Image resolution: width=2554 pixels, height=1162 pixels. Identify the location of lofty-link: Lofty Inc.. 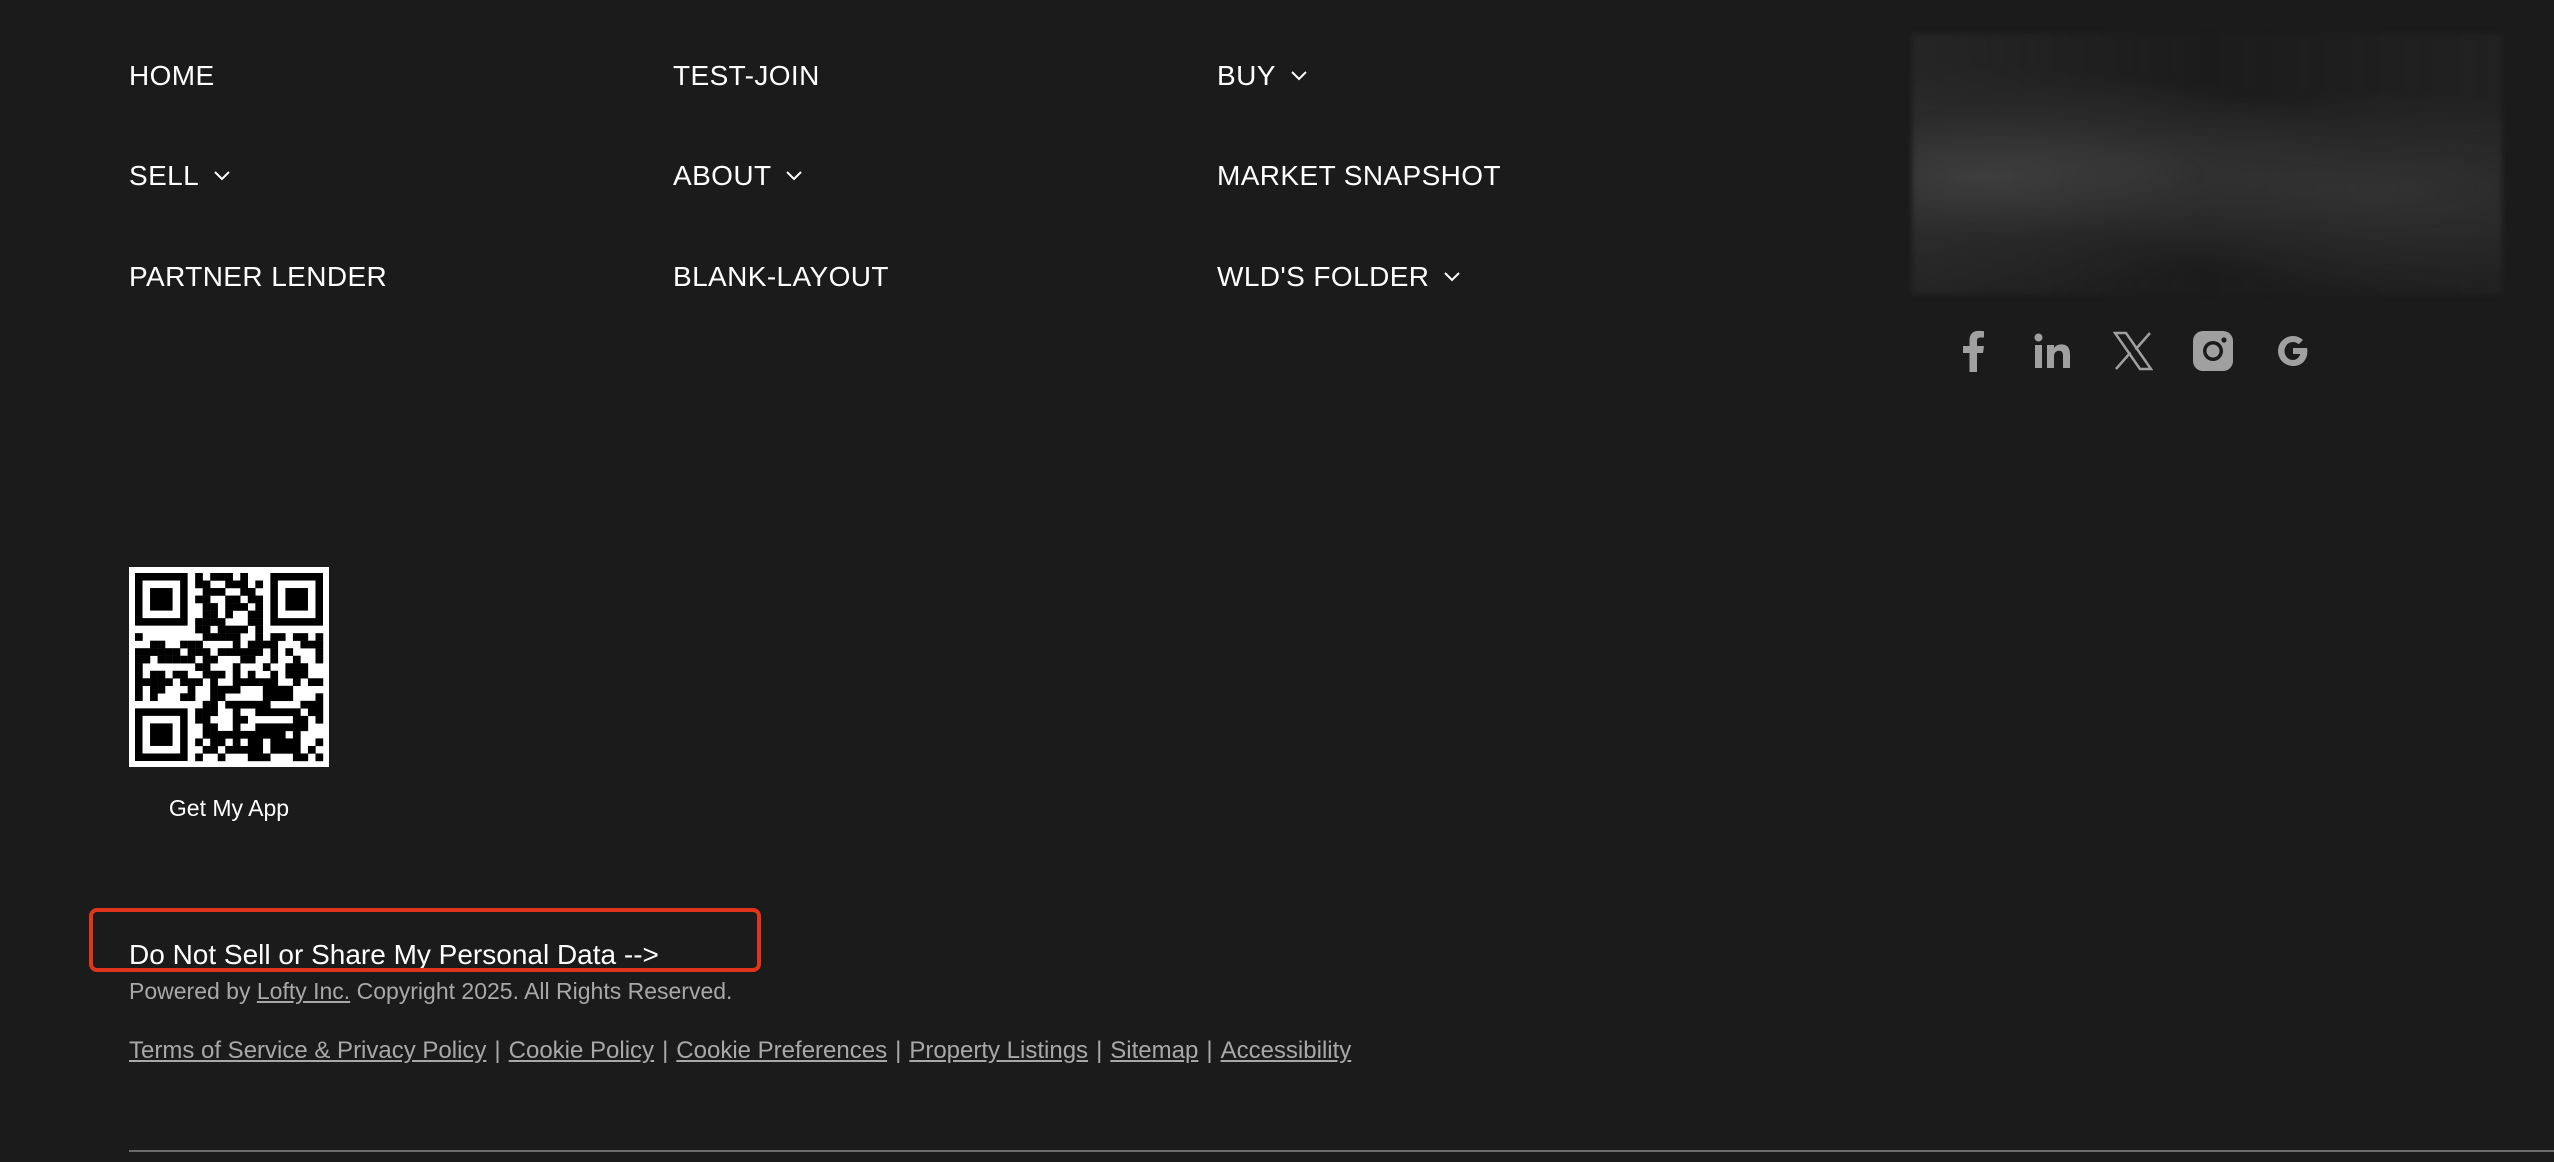
(303, 991).